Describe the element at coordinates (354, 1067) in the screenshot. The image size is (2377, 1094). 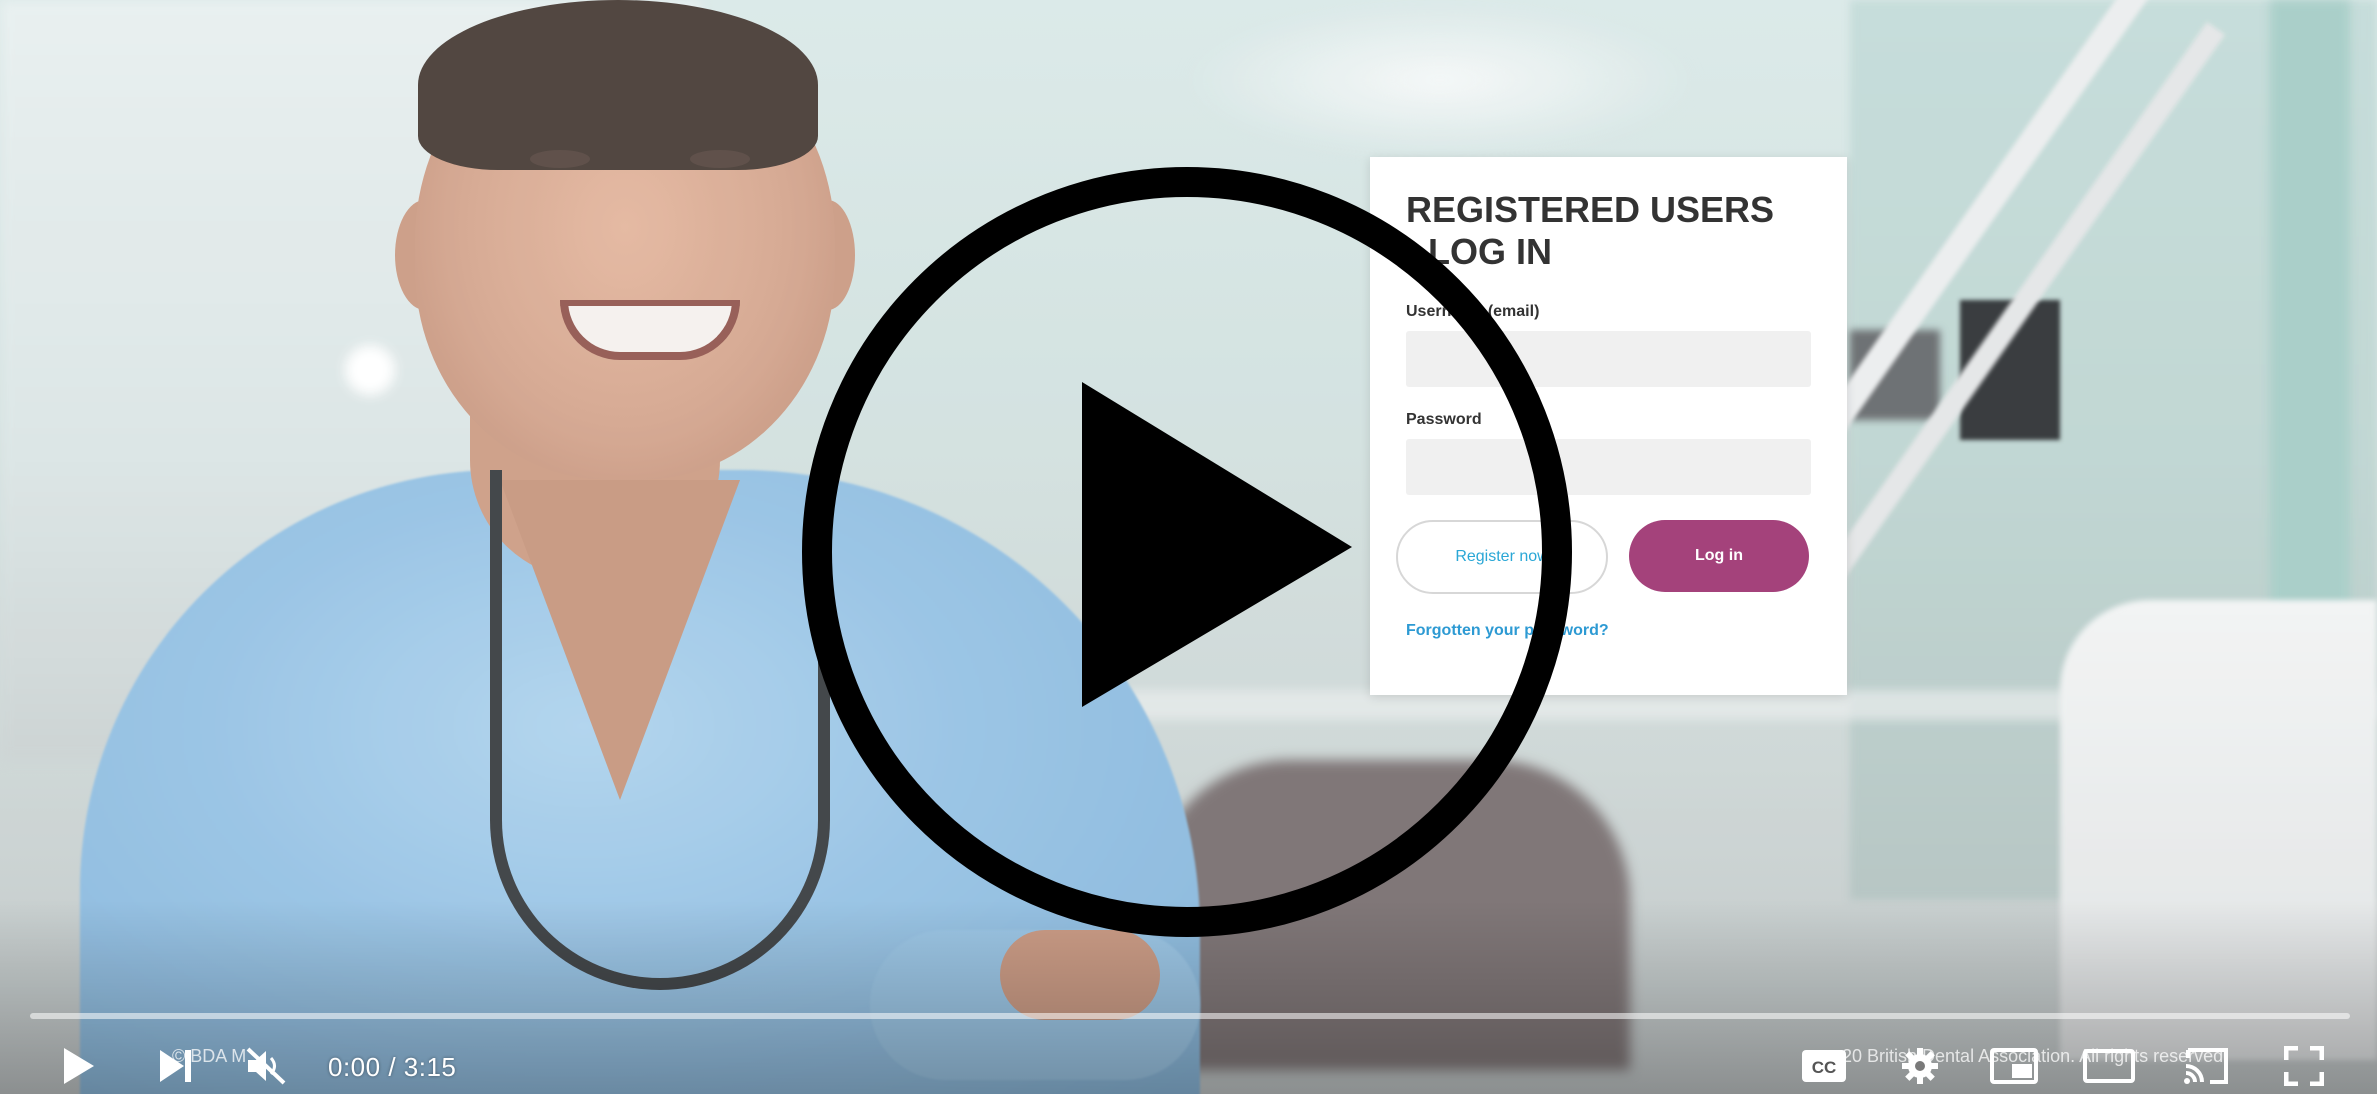
I see `current-time: 0:00` at that location.